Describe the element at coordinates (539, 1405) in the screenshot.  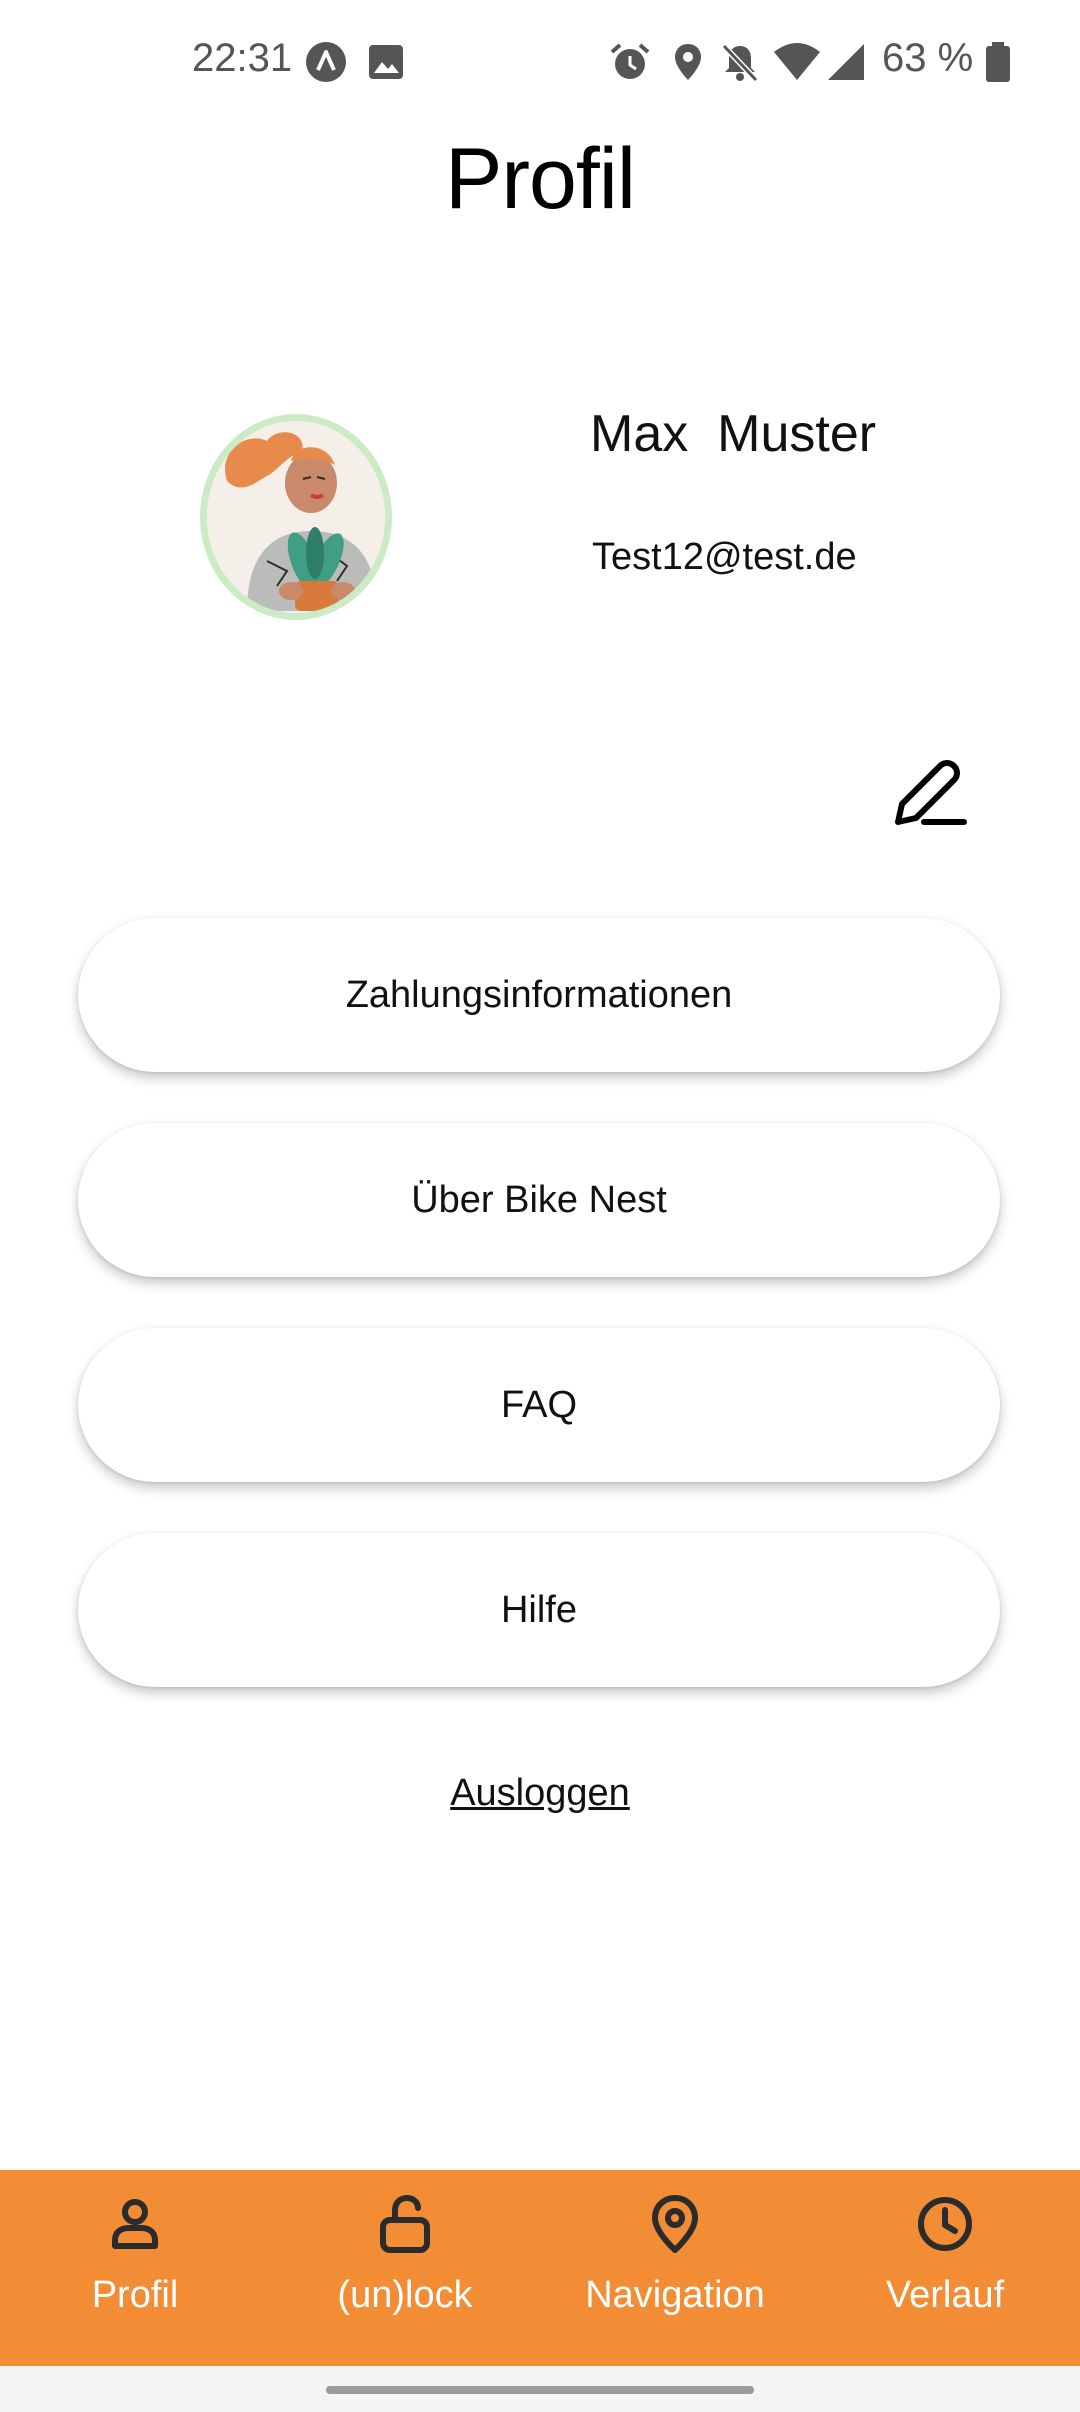
I see `faq-button: FAQ` at that location.